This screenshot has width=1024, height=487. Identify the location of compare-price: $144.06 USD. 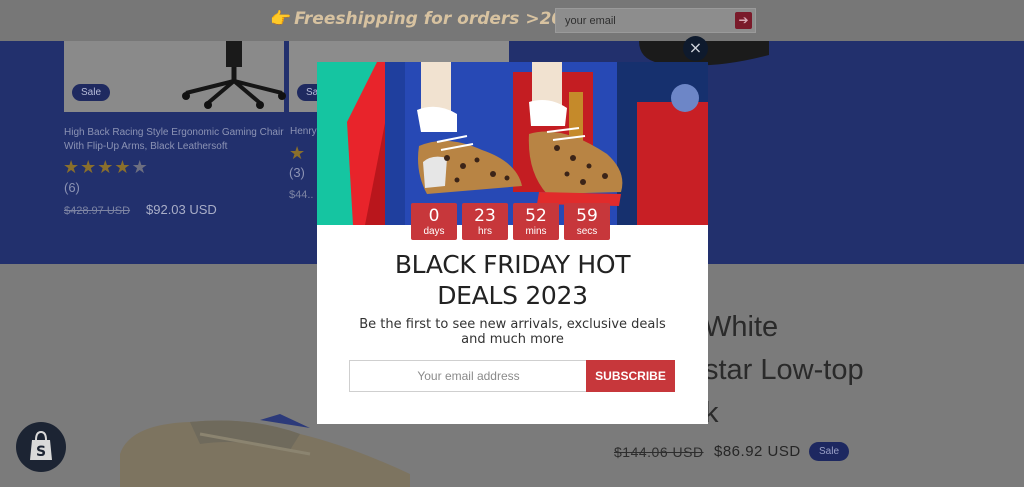
(659, 452).